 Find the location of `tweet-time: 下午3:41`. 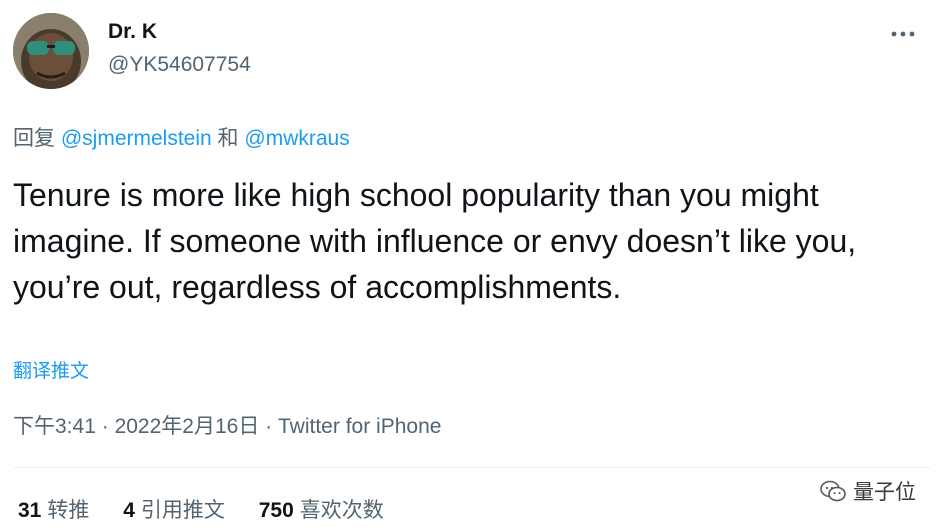

tweet-time: 下午3:41 is located at coordinates (54, 426).